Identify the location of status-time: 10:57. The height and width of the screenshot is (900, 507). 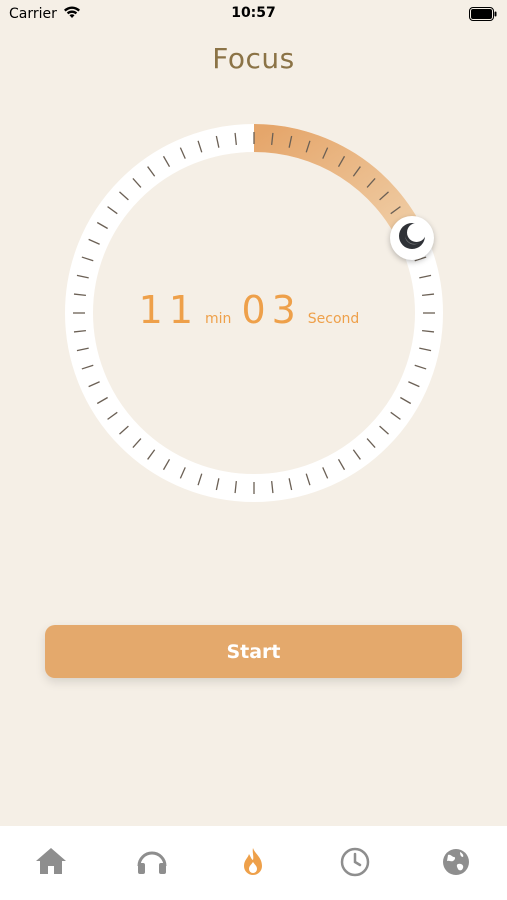
(253, 13).